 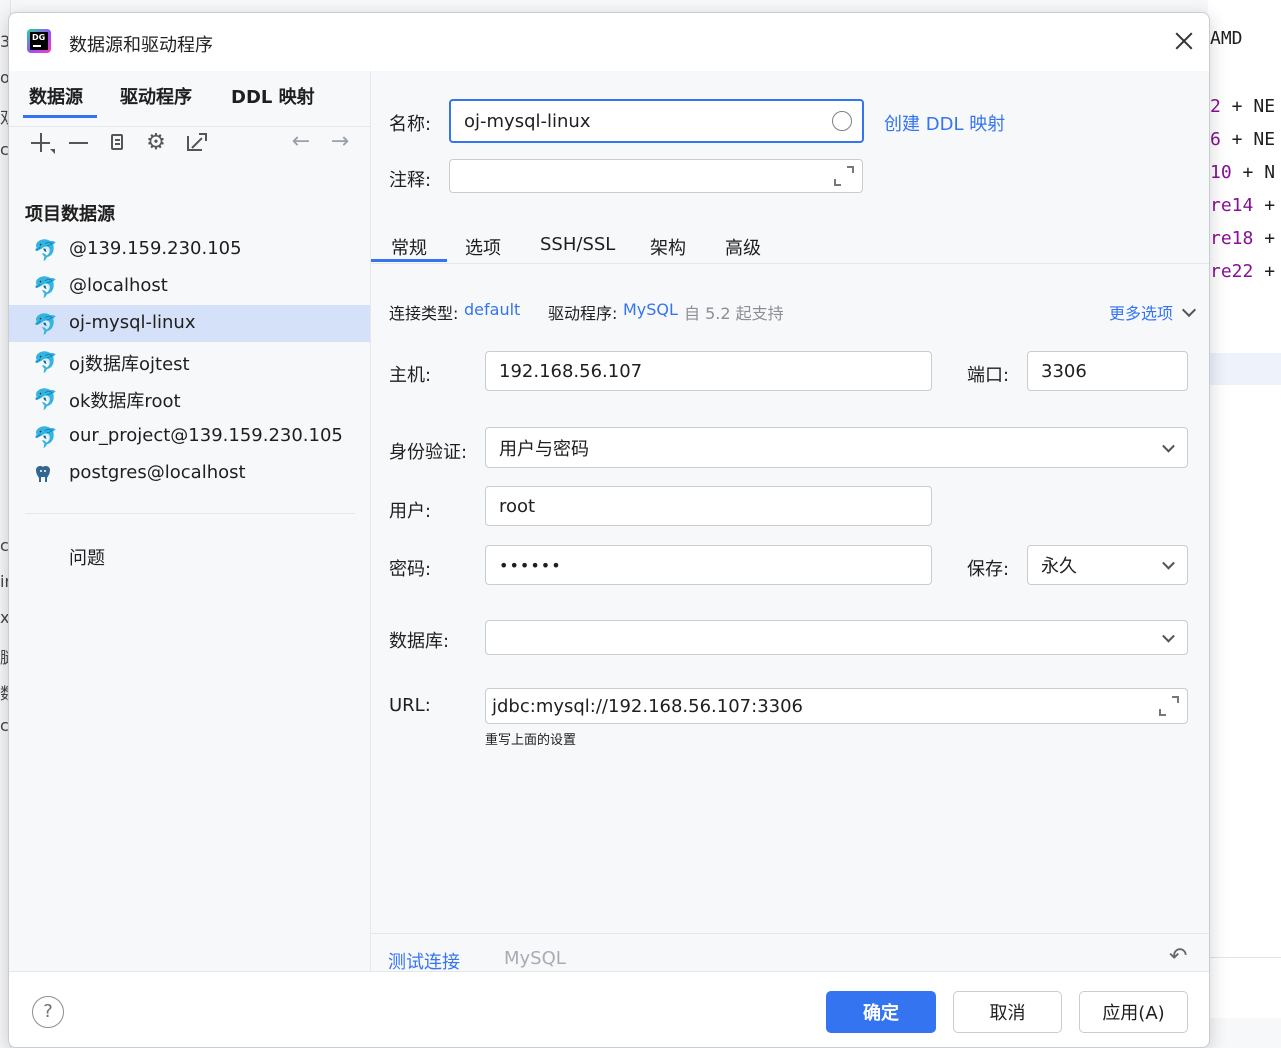 I want to click on help-icon: ?, so click(x=48, y=1012).